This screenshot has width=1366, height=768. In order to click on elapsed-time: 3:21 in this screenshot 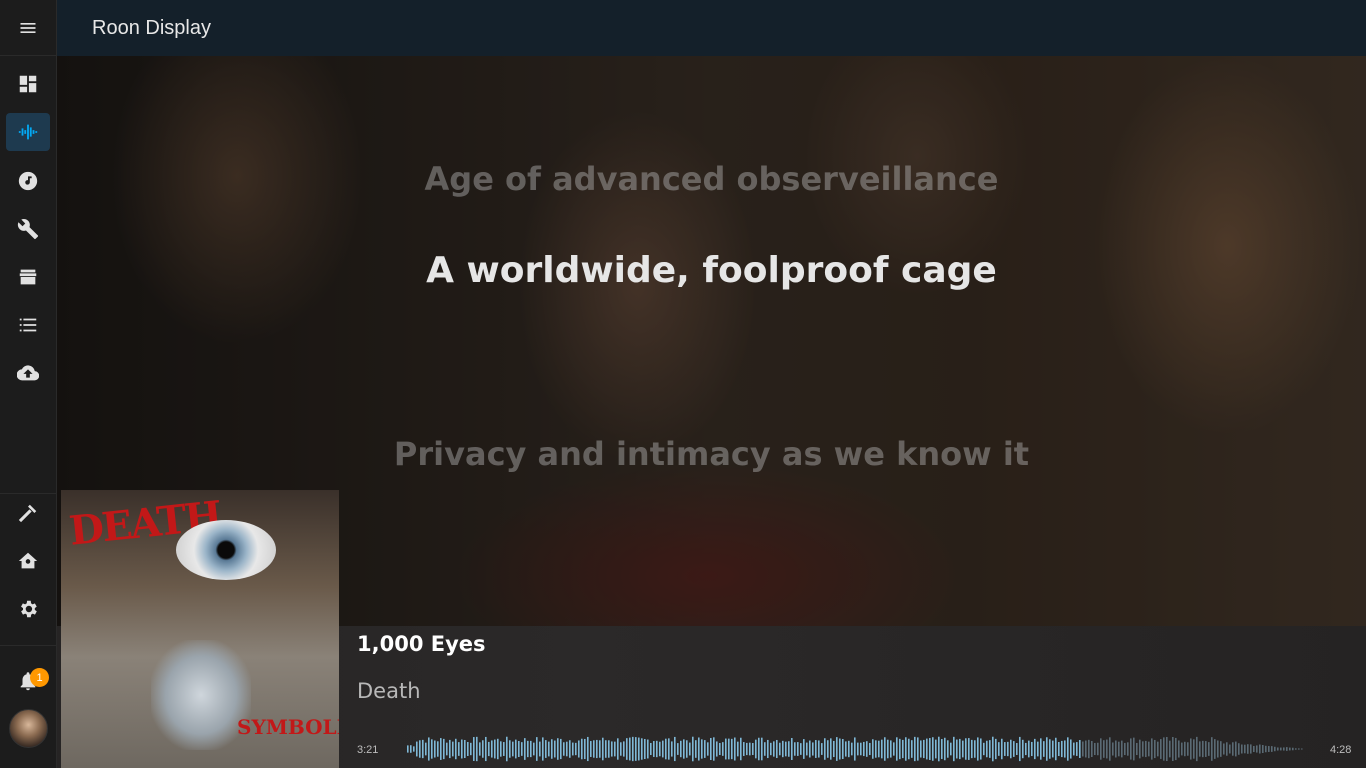, I will do `click(368, 750)`.